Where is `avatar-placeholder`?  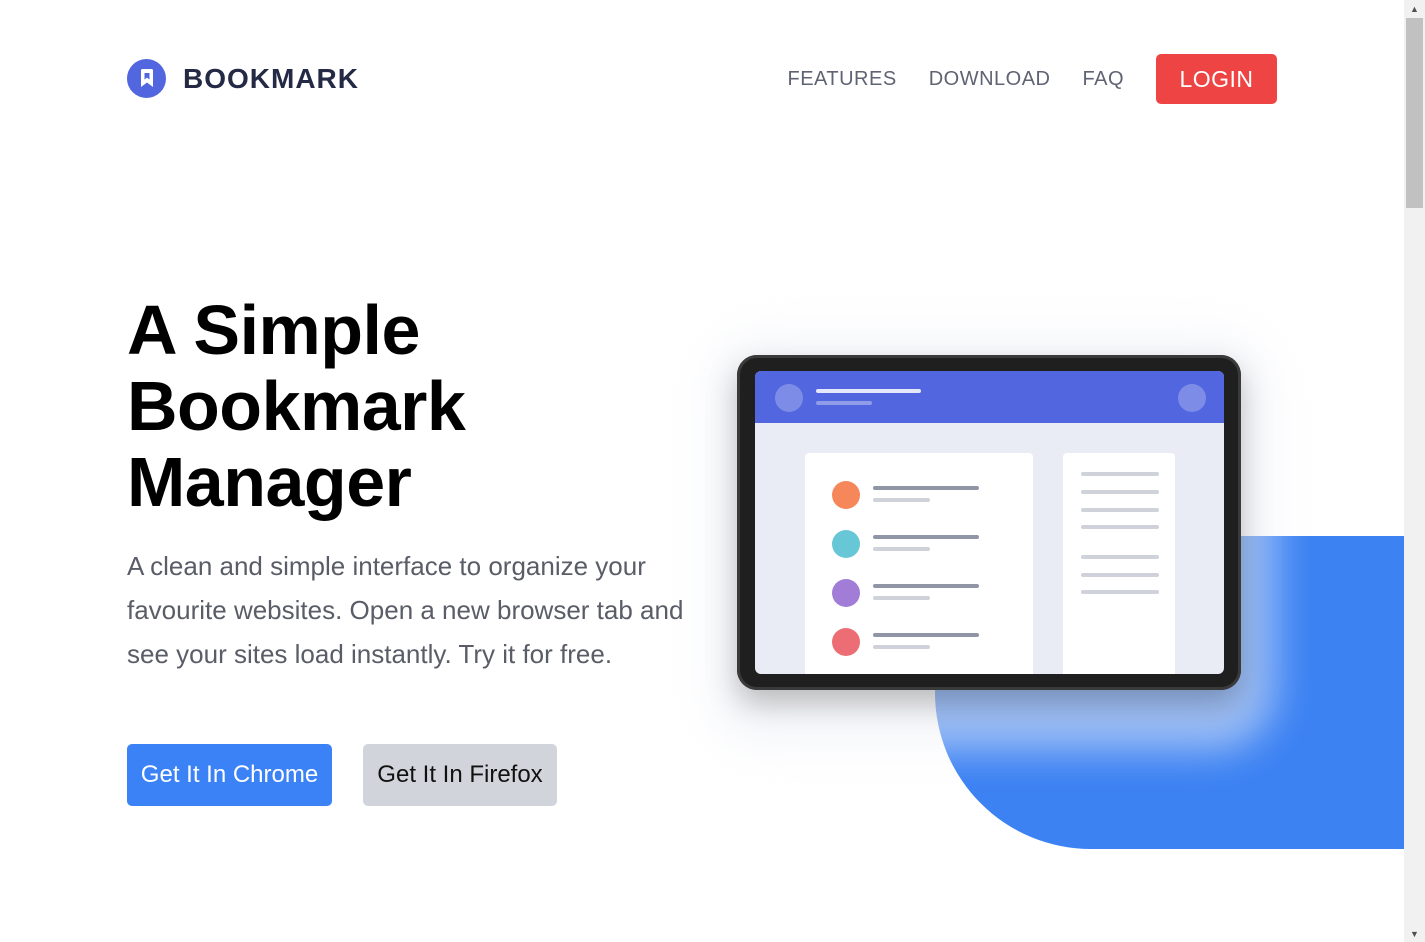
avatar-placeholder is located at coordinates (789, 398).